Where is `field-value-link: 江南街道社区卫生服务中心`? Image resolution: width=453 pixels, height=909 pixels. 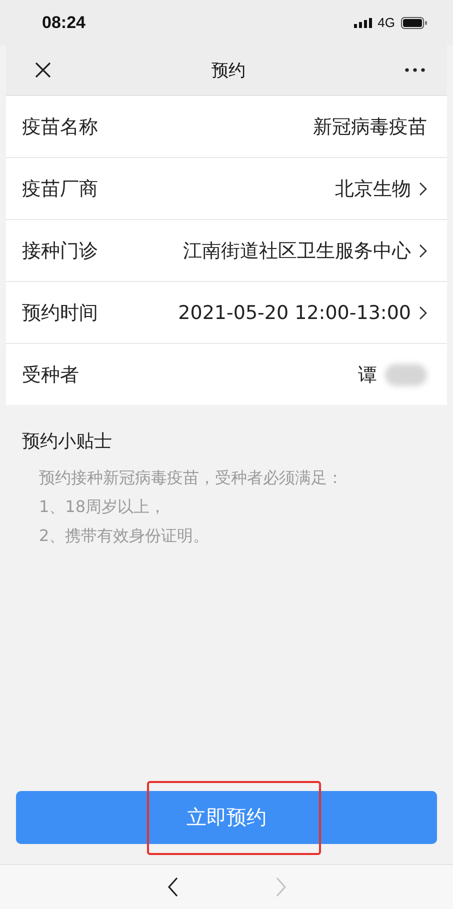
field-value-link: 江南街道社区卫生服务中心 is located at coordinates (297, 251).